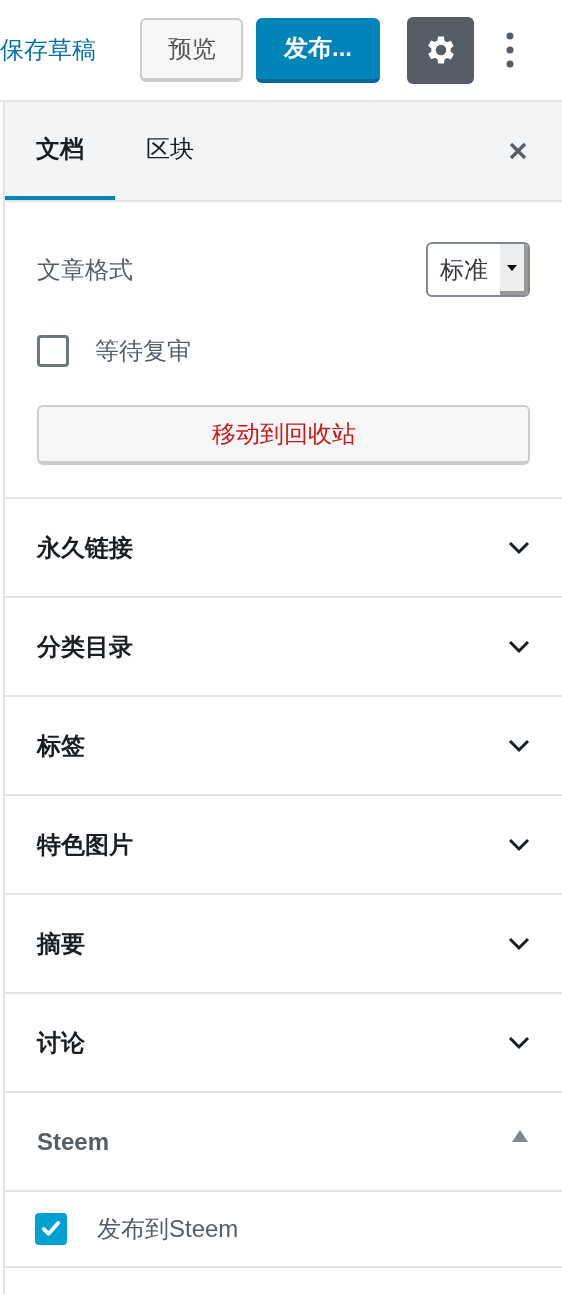  Describe the element at coordinates (283, 547) in the screenshot. I see `panel-header: 永久链接` at that location.